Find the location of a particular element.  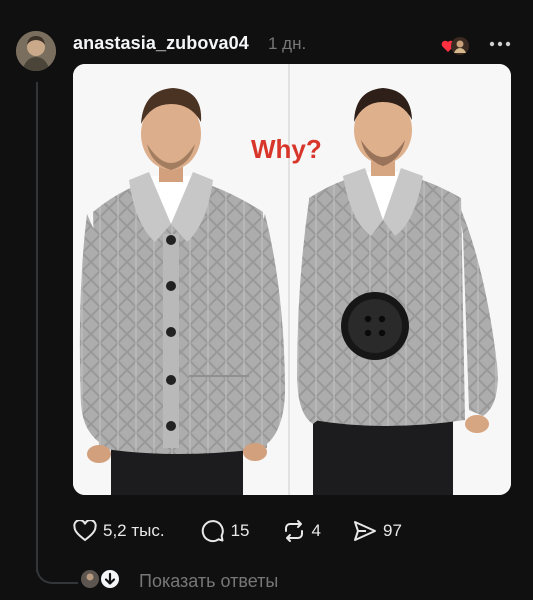

more-icon is located at coordinates (500, 44).